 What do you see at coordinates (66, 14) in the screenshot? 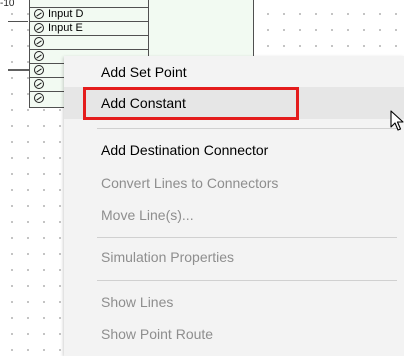
I see `input-label: Input D` at bounding box center [66, 14].